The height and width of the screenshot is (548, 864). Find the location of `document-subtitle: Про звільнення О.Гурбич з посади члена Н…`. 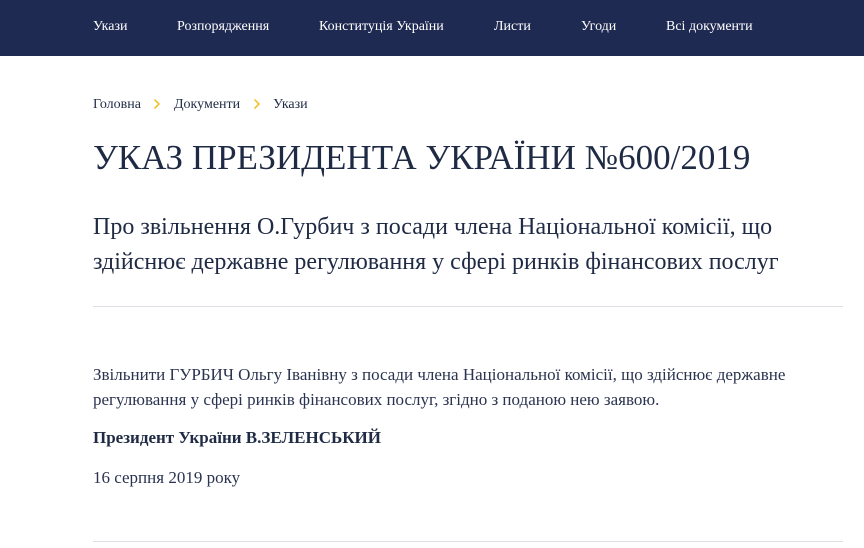

document-subtitle: Про звільнення О.Гурбич з посади члена Н… is located at coordinates (436, 244).